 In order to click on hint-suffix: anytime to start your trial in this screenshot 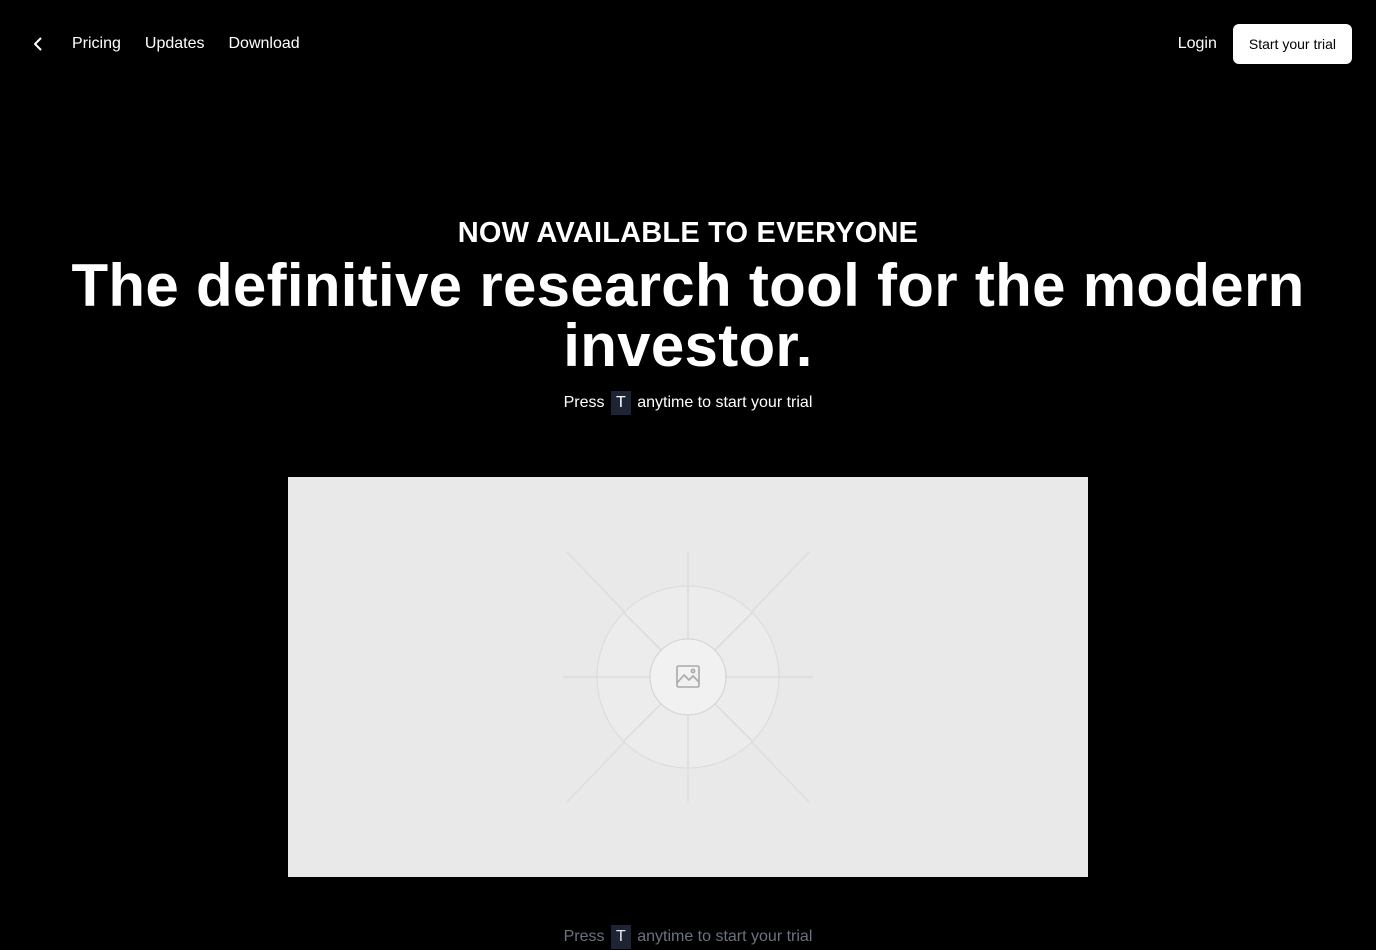, I will do `click(725, 402)`.